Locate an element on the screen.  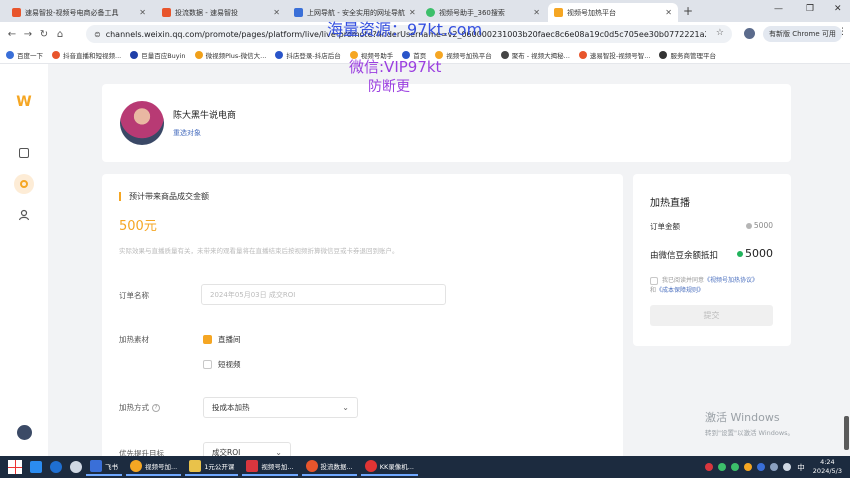
material-option-video: 短视频 is located at coordinates (222, 364).